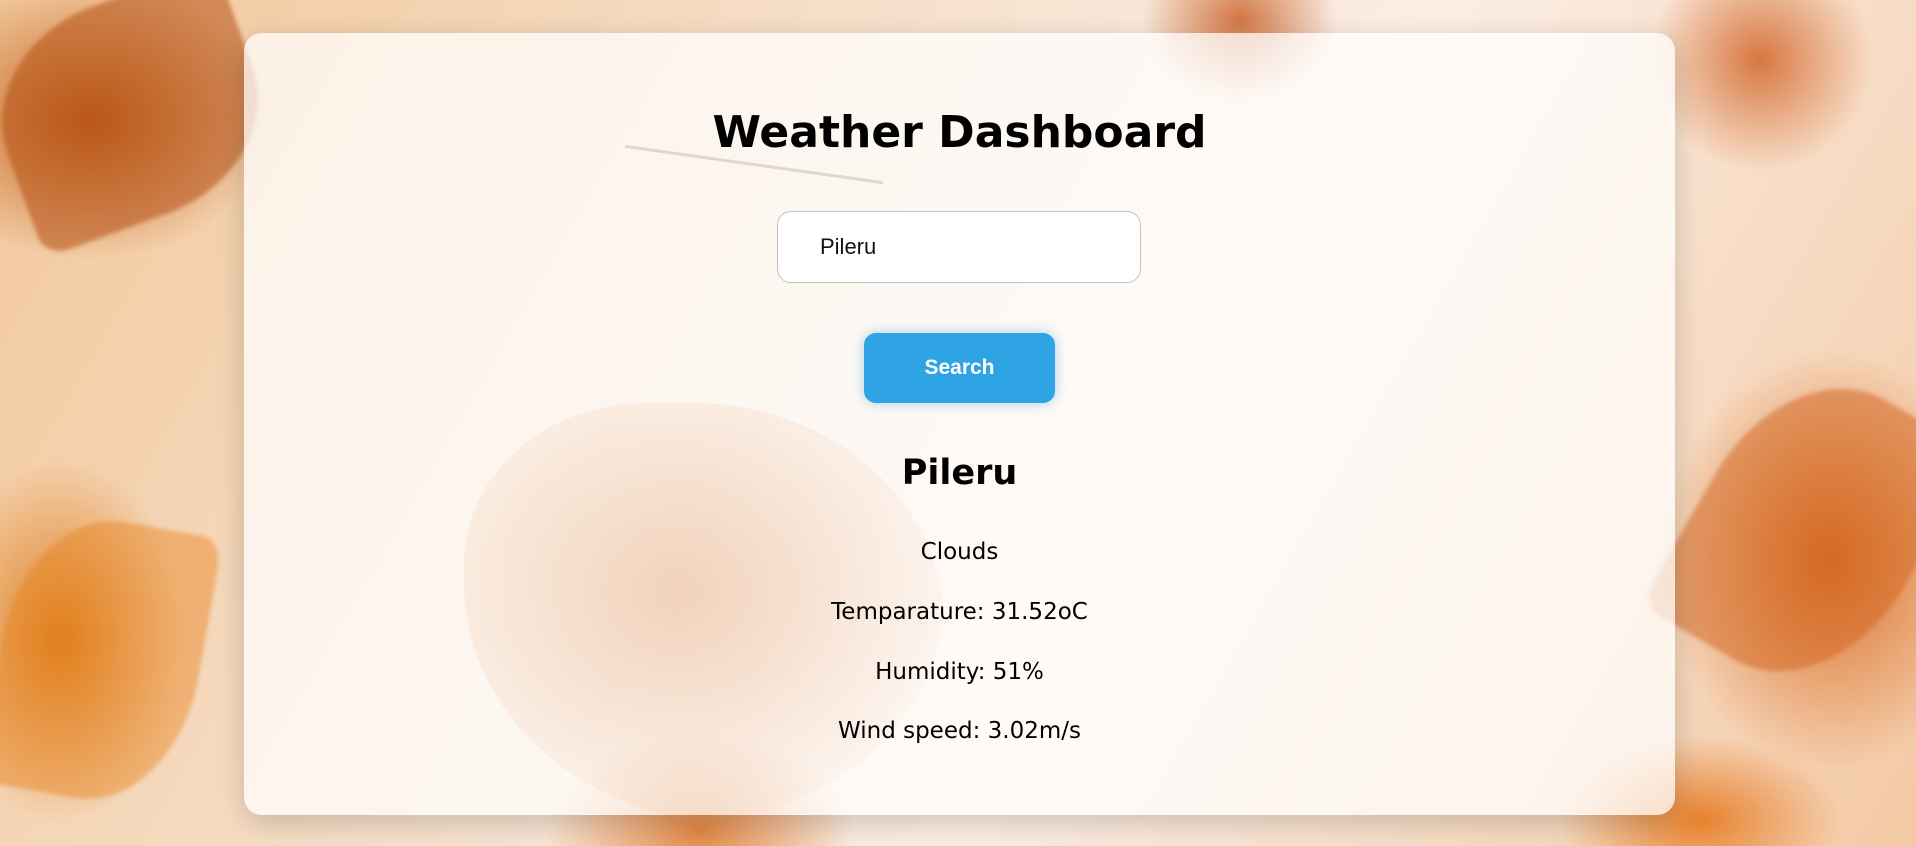 This screenshot has height=846, width=1916. I want to click on wind-speed-readout: Wind speed: 3.02m/s, so click(959, 731).